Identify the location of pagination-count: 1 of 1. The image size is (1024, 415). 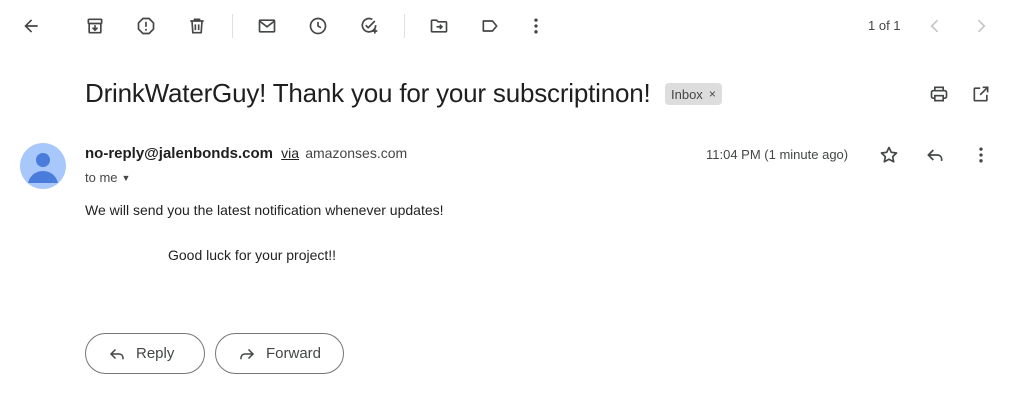
(884, 25).